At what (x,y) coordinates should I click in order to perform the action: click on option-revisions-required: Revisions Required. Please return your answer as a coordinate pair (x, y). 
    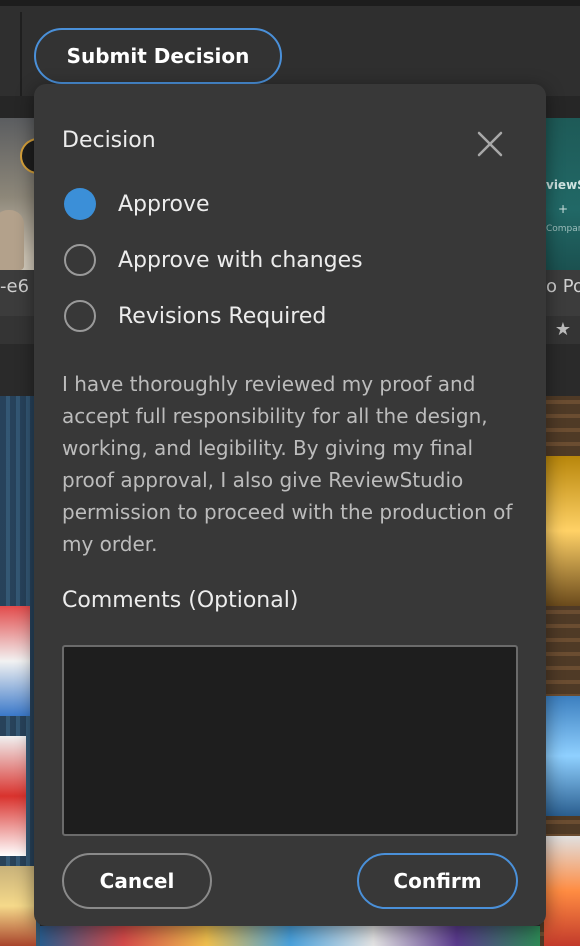
    Looking at the image, I should click on (274, 316).